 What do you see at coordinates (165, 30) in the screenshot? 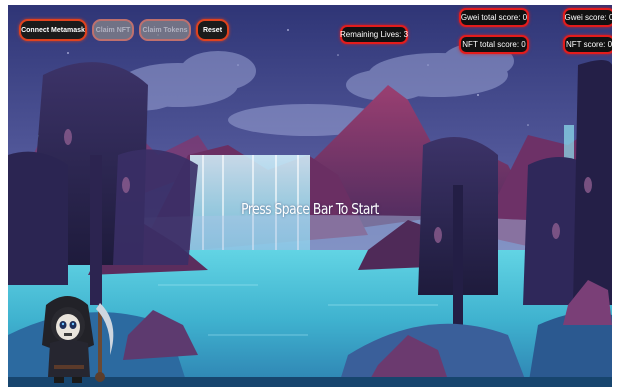
I see `claim-tokens-button: Claim Tokens` at bounding box center [165, 30].